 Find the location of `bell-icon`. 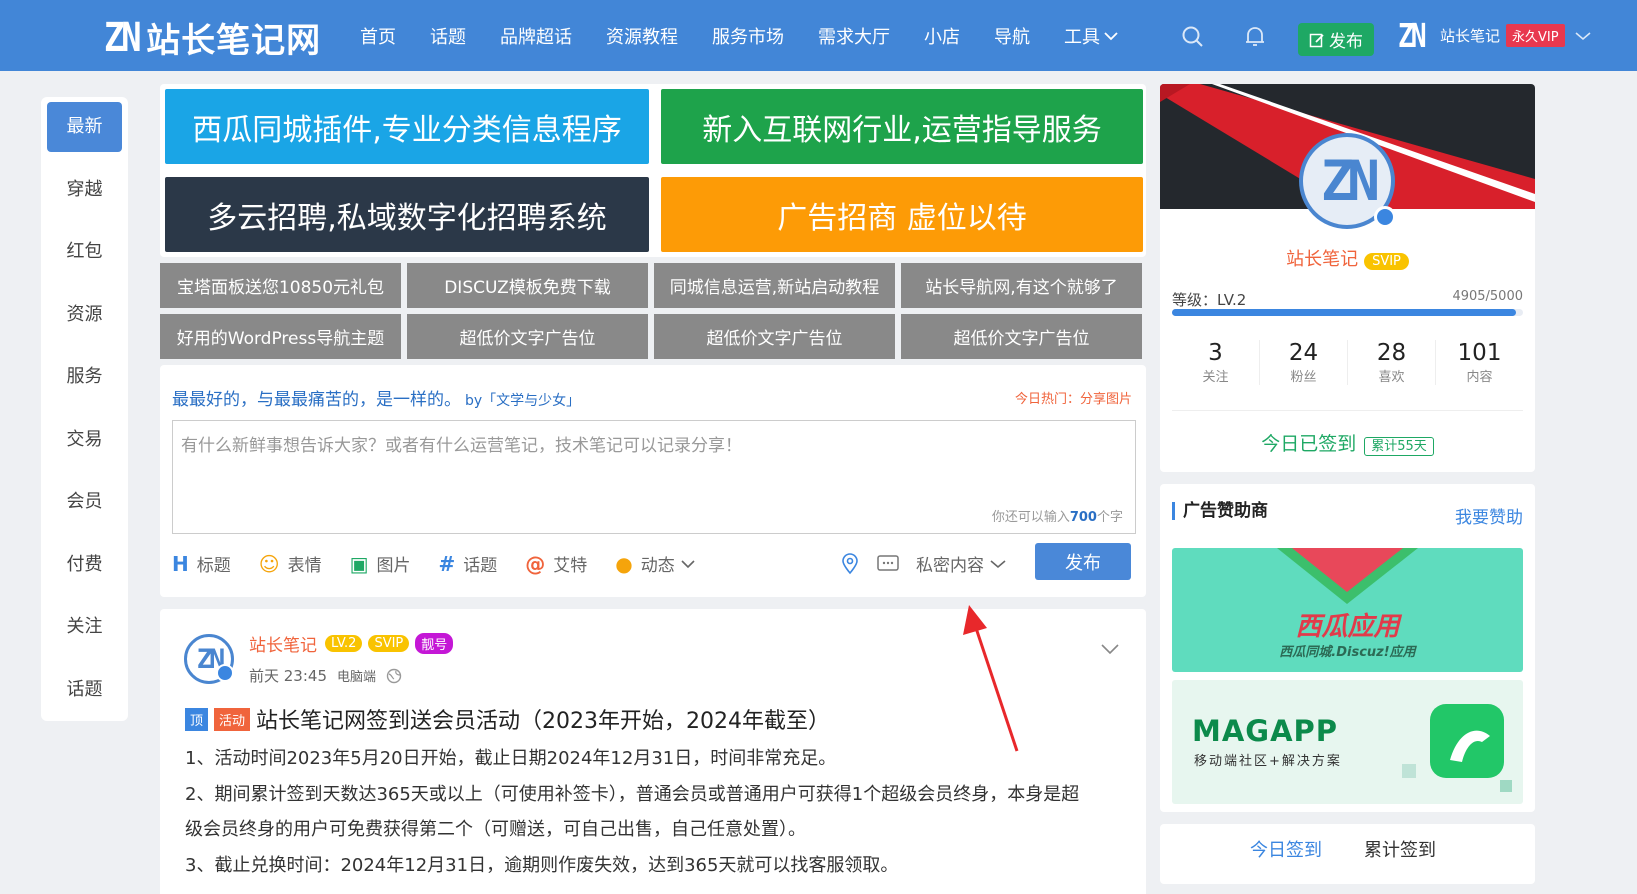

bell-icon is located at coordinates (1255, 37).